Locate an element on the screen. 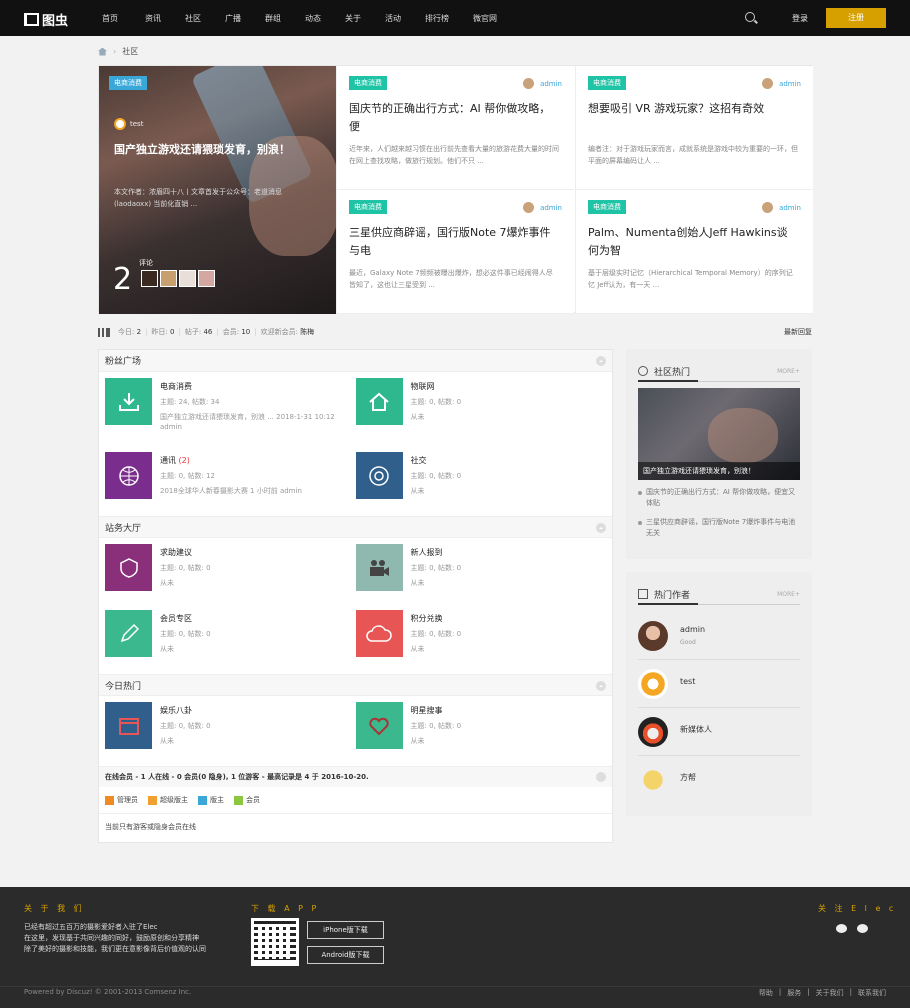  nav-item-community: 社区 is located at coordinates (193, 18).